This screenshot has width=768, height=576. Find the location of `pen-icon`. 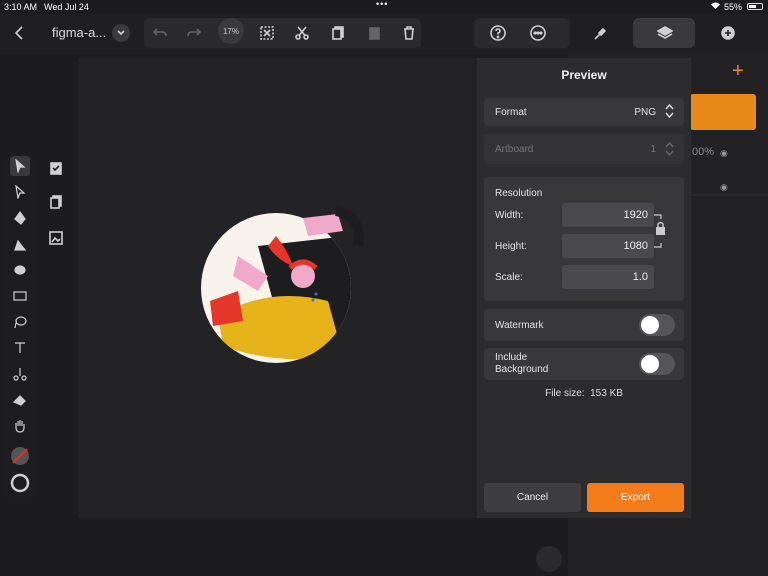

pen-icon is located at coordinates (20, 218).